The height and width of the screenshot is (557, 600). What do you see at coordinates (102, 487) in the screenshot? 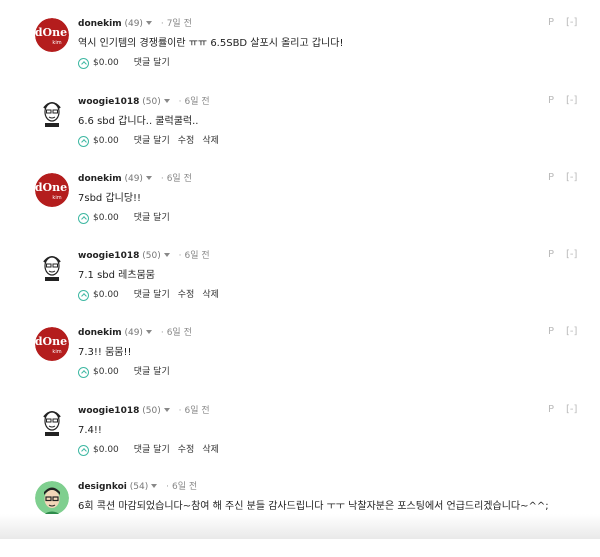
I see `author-name: designkoi` at bounding box center [102, 487].